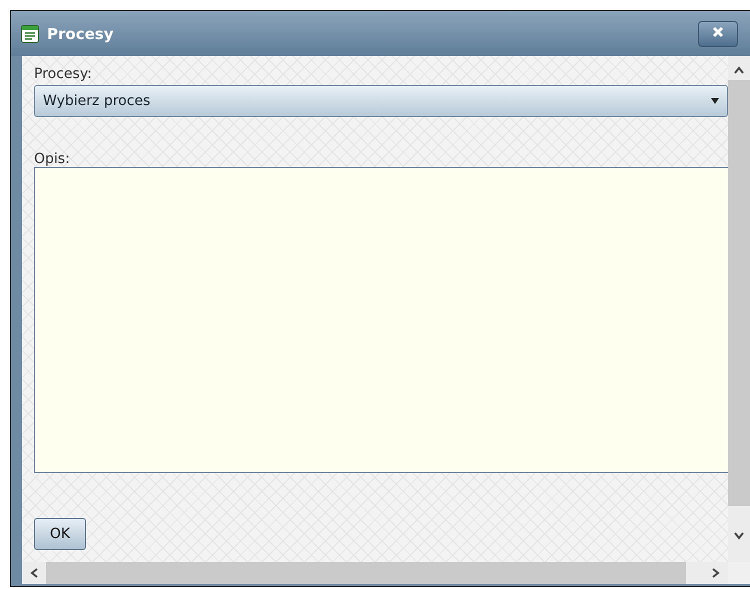  Describe the element at coordinates (375, 573) in the screenshot. I see `horizontal-scrollbar` at that location.